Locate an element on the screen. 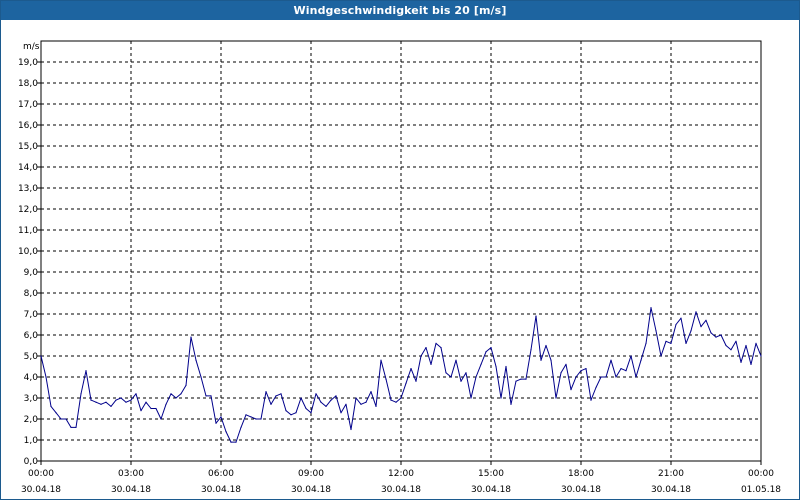 The image size is (800, 503). y-tick-label: 14,0 is located at coordinates (28, 168).